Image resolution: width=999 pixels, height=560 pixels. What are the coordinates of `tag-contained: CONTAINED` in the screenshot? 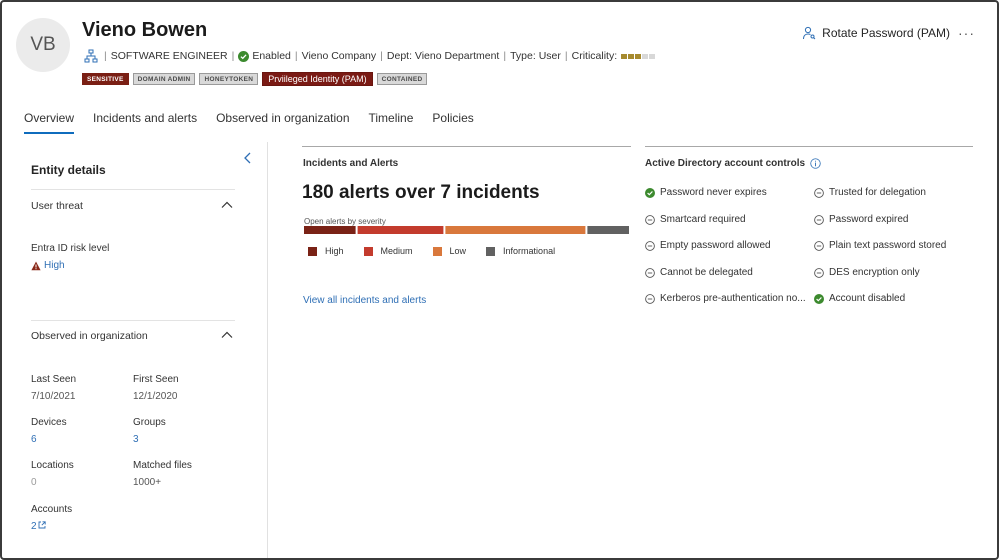 It's located at (402, 79).